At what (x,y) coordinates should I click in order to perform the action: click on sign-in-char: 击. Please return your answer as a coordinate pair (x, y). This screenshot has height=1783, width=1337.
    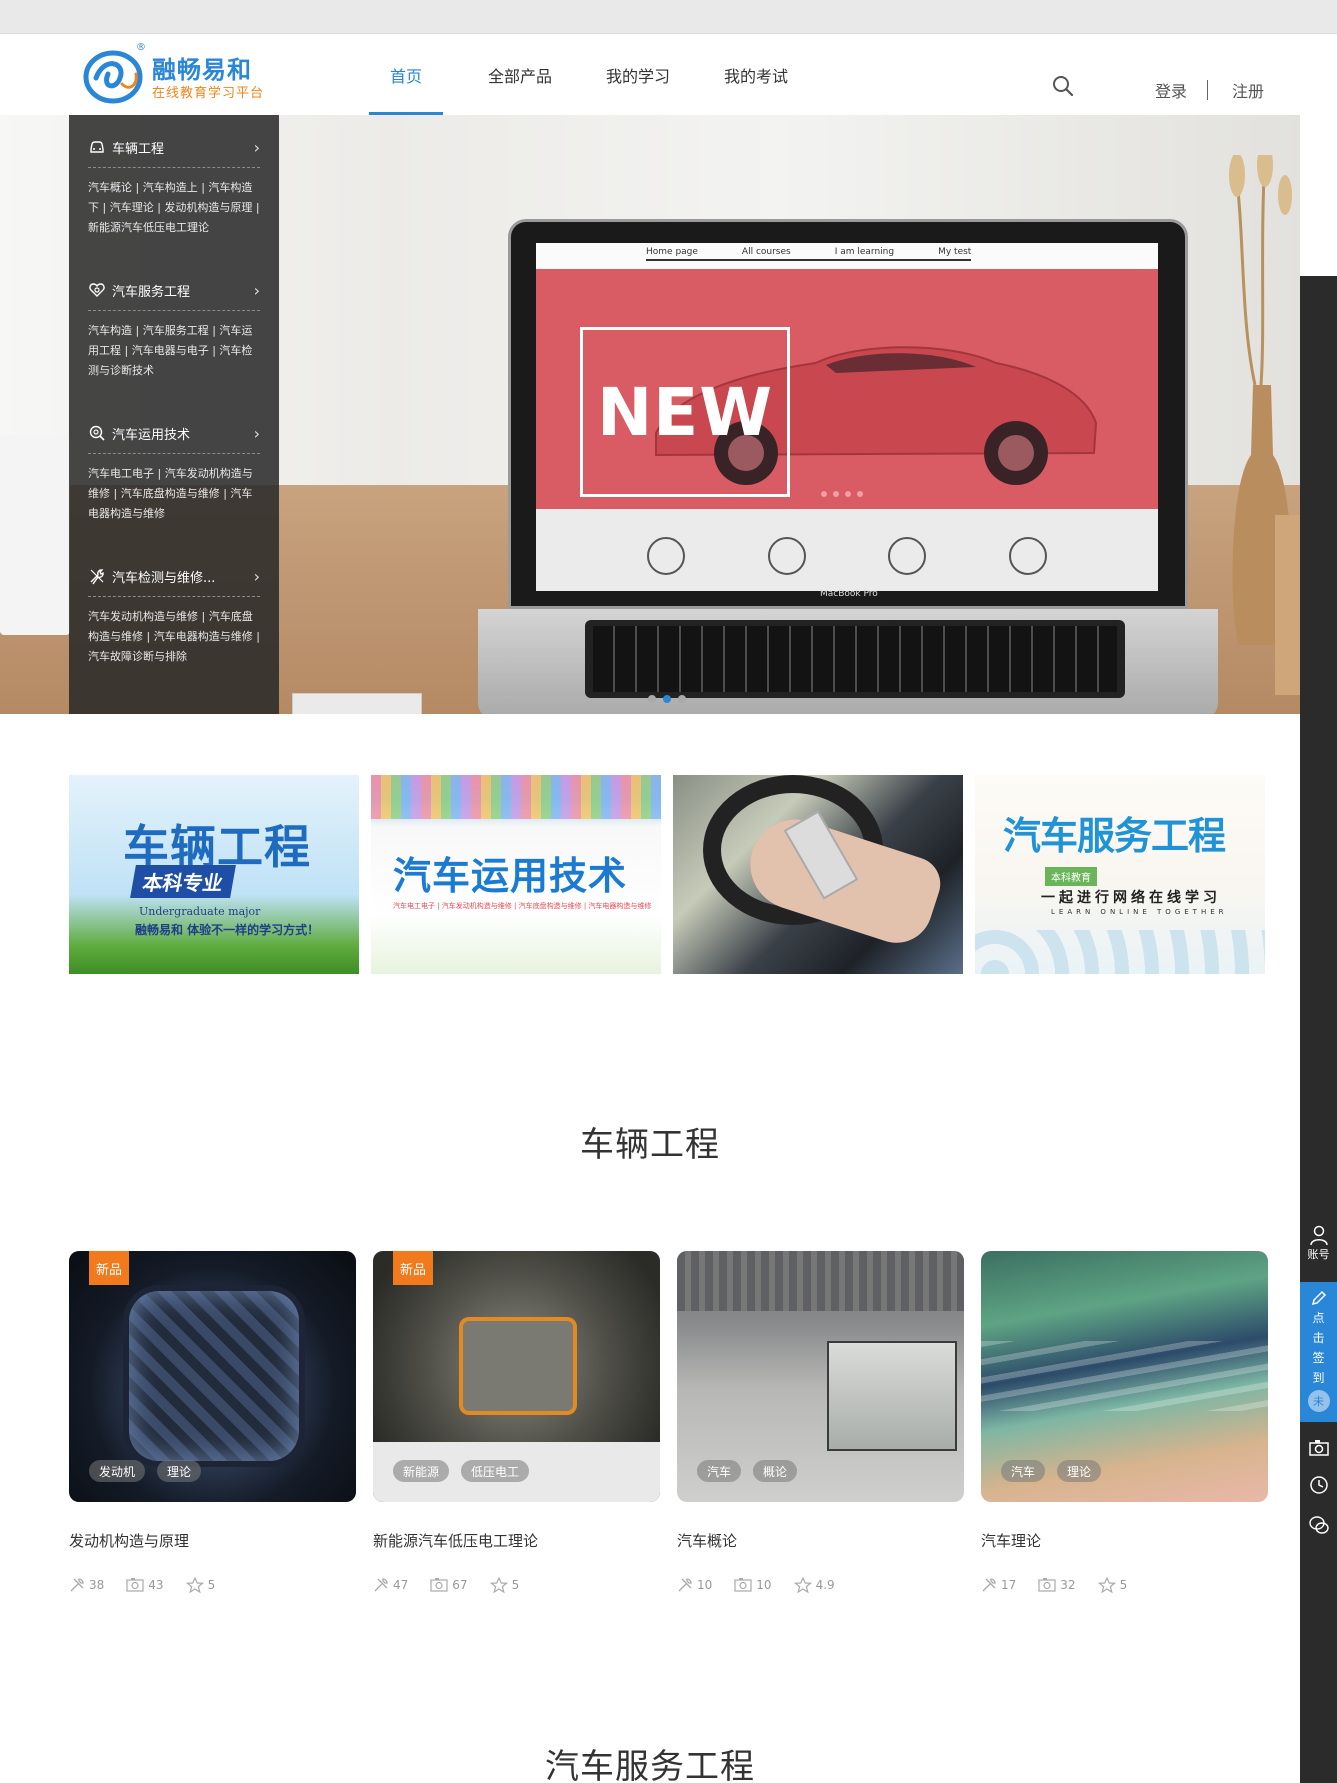
    Looking at the image, I should click on (1318, 1338).